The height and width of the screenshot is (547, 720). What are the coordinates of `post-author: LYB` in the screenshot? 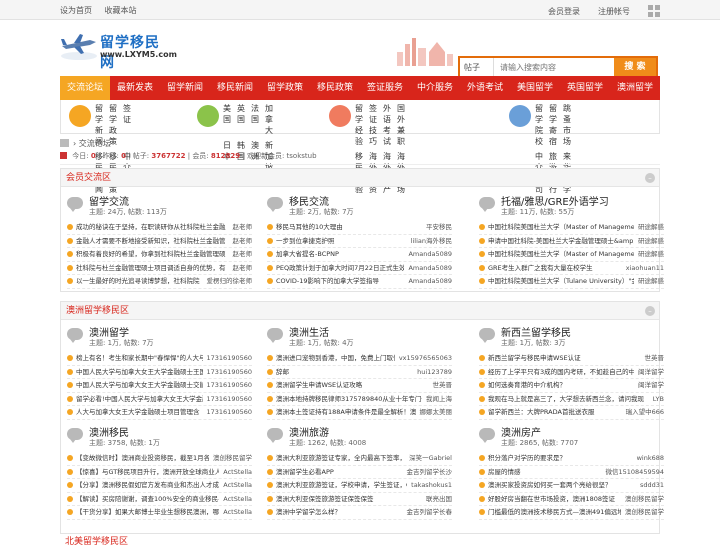 It's located at (658, 399).